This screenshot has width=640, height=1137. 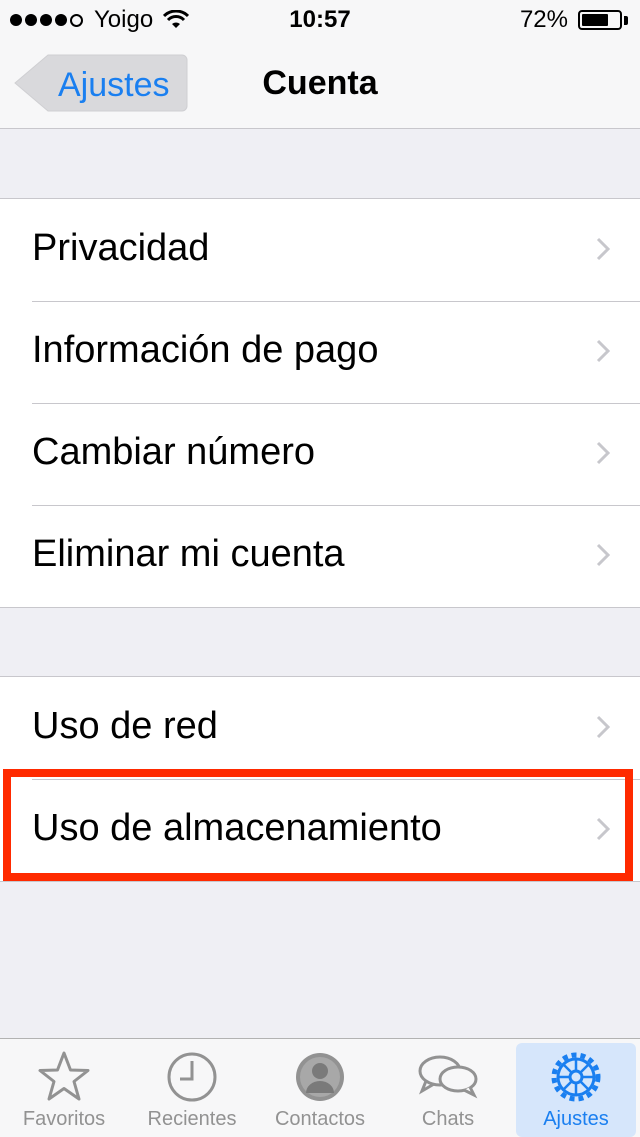 I want to click on row-label: Privacidad, so click(x=121, y=248).